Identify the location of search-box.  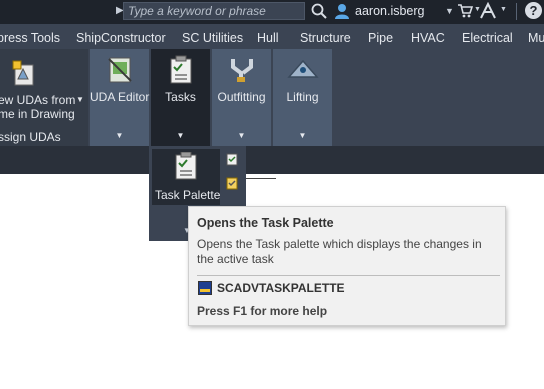
(214, 11).